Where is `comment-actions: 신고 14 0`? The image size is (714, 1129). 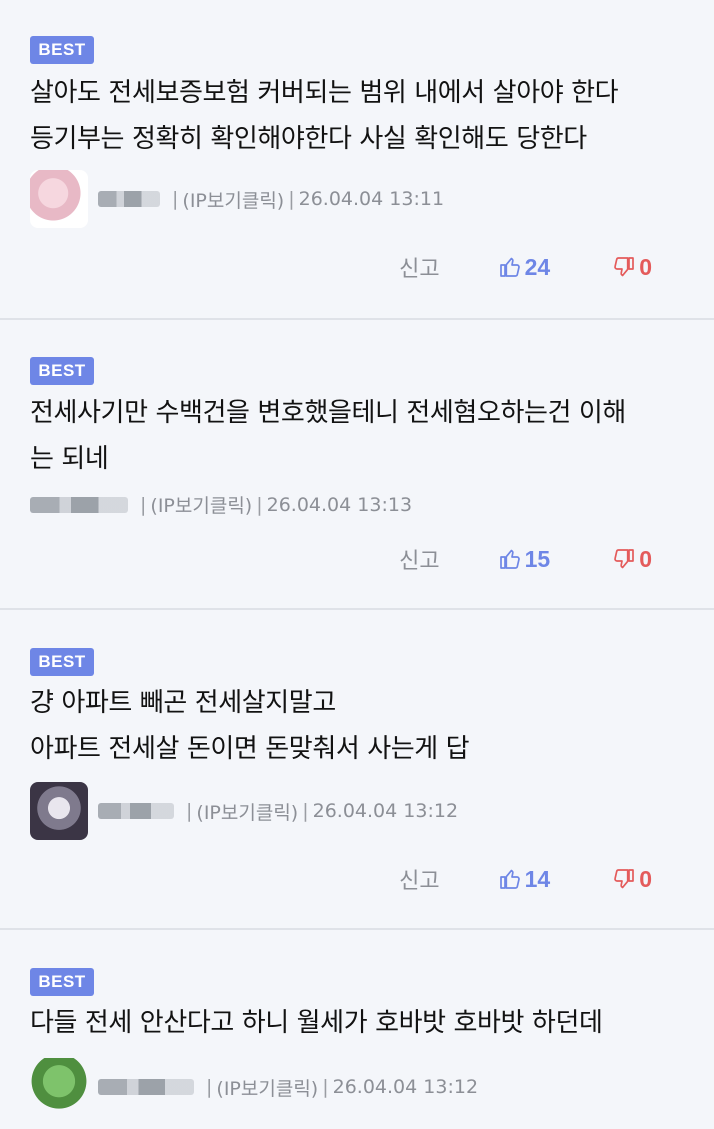 comment-actions: 신고 14 0 is located at coordinates (525, 879).